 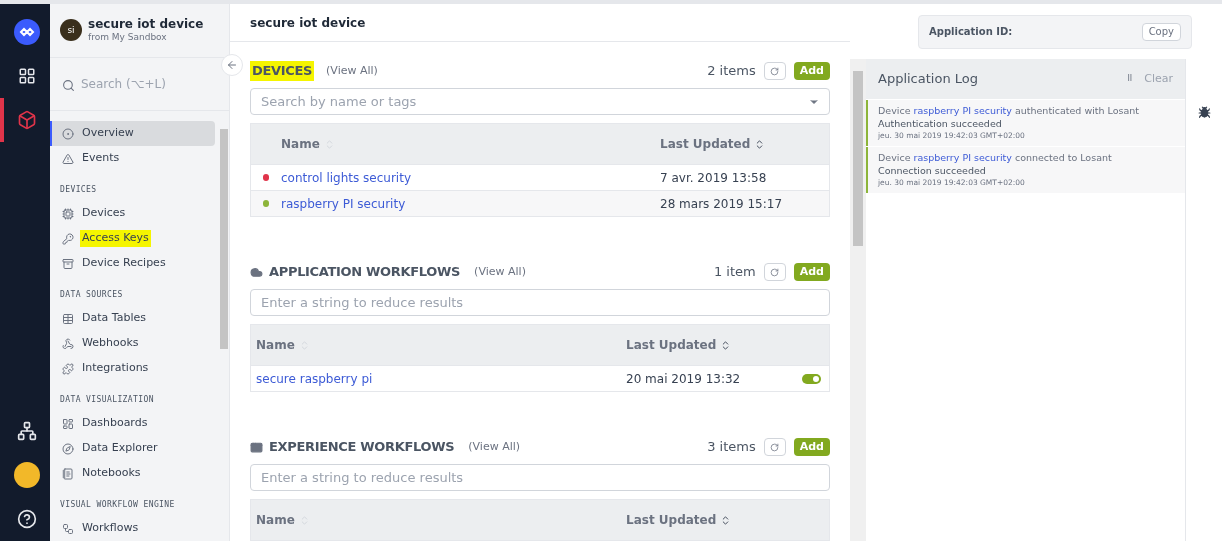 I want to click on window-icon, so click(x=256, y=447).